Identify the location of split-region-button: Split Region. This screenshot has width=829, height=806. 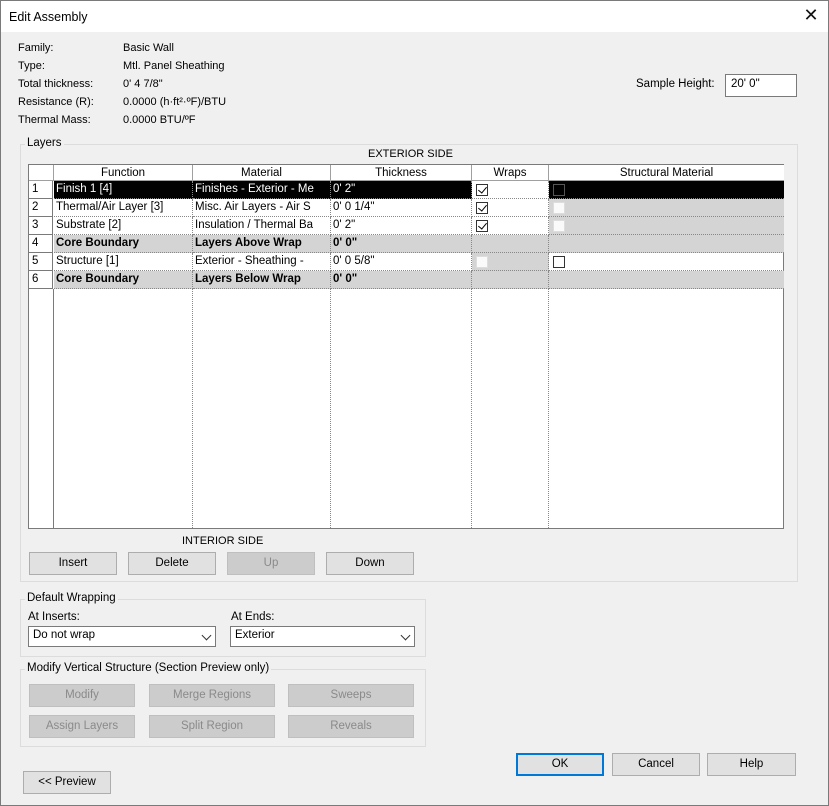
(212, 726).